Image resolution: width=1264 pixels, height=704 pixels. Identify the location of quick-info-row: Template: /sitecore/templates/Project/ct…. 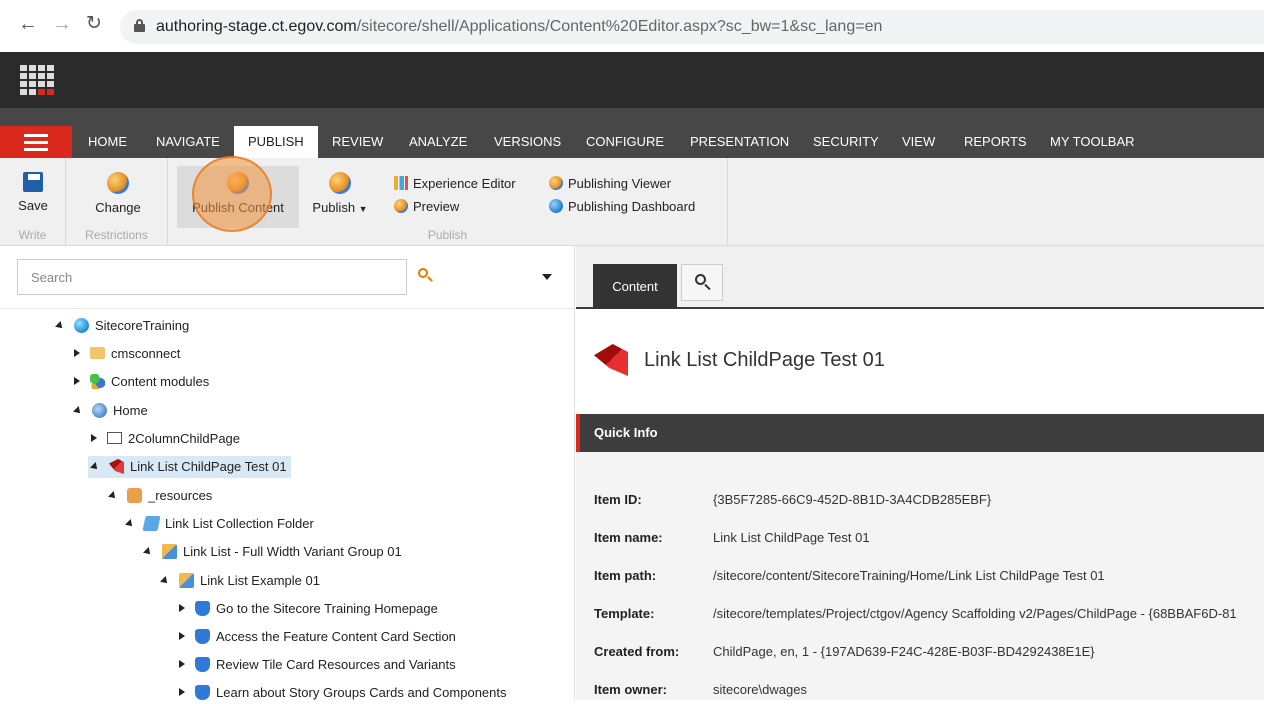
(920, 616).